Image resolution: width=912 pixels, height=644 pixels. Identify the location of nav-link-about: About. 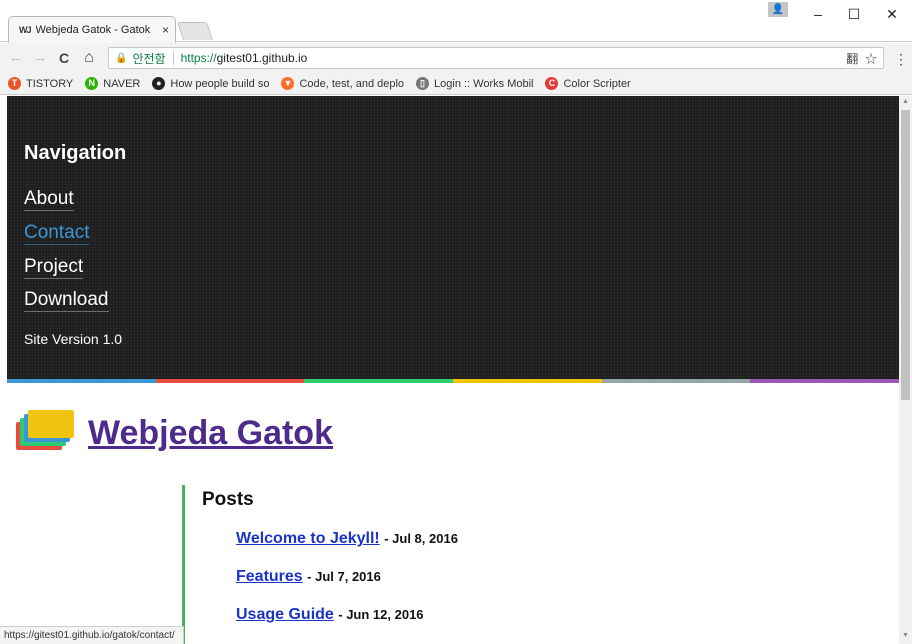
(49, 199).